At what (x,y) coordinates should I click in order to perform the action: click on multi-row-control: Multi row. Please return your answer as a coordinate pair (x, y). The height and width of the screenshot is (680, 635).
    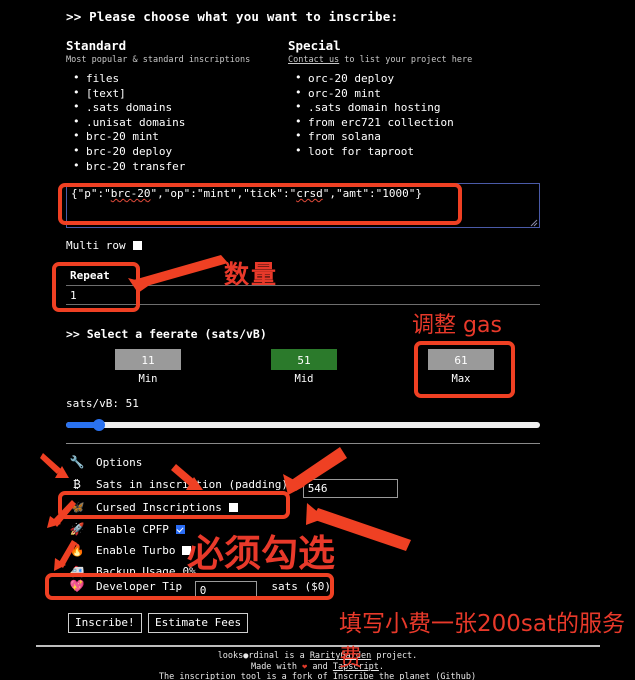
    Looking at the image, I should click on (104, 245).